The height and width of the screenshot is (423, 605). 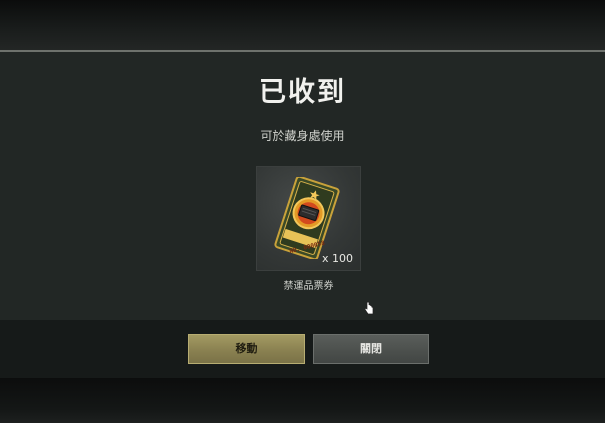 I want to click on dialog-subtitle: 可於藏身處使用, so click(x=302, y=136).